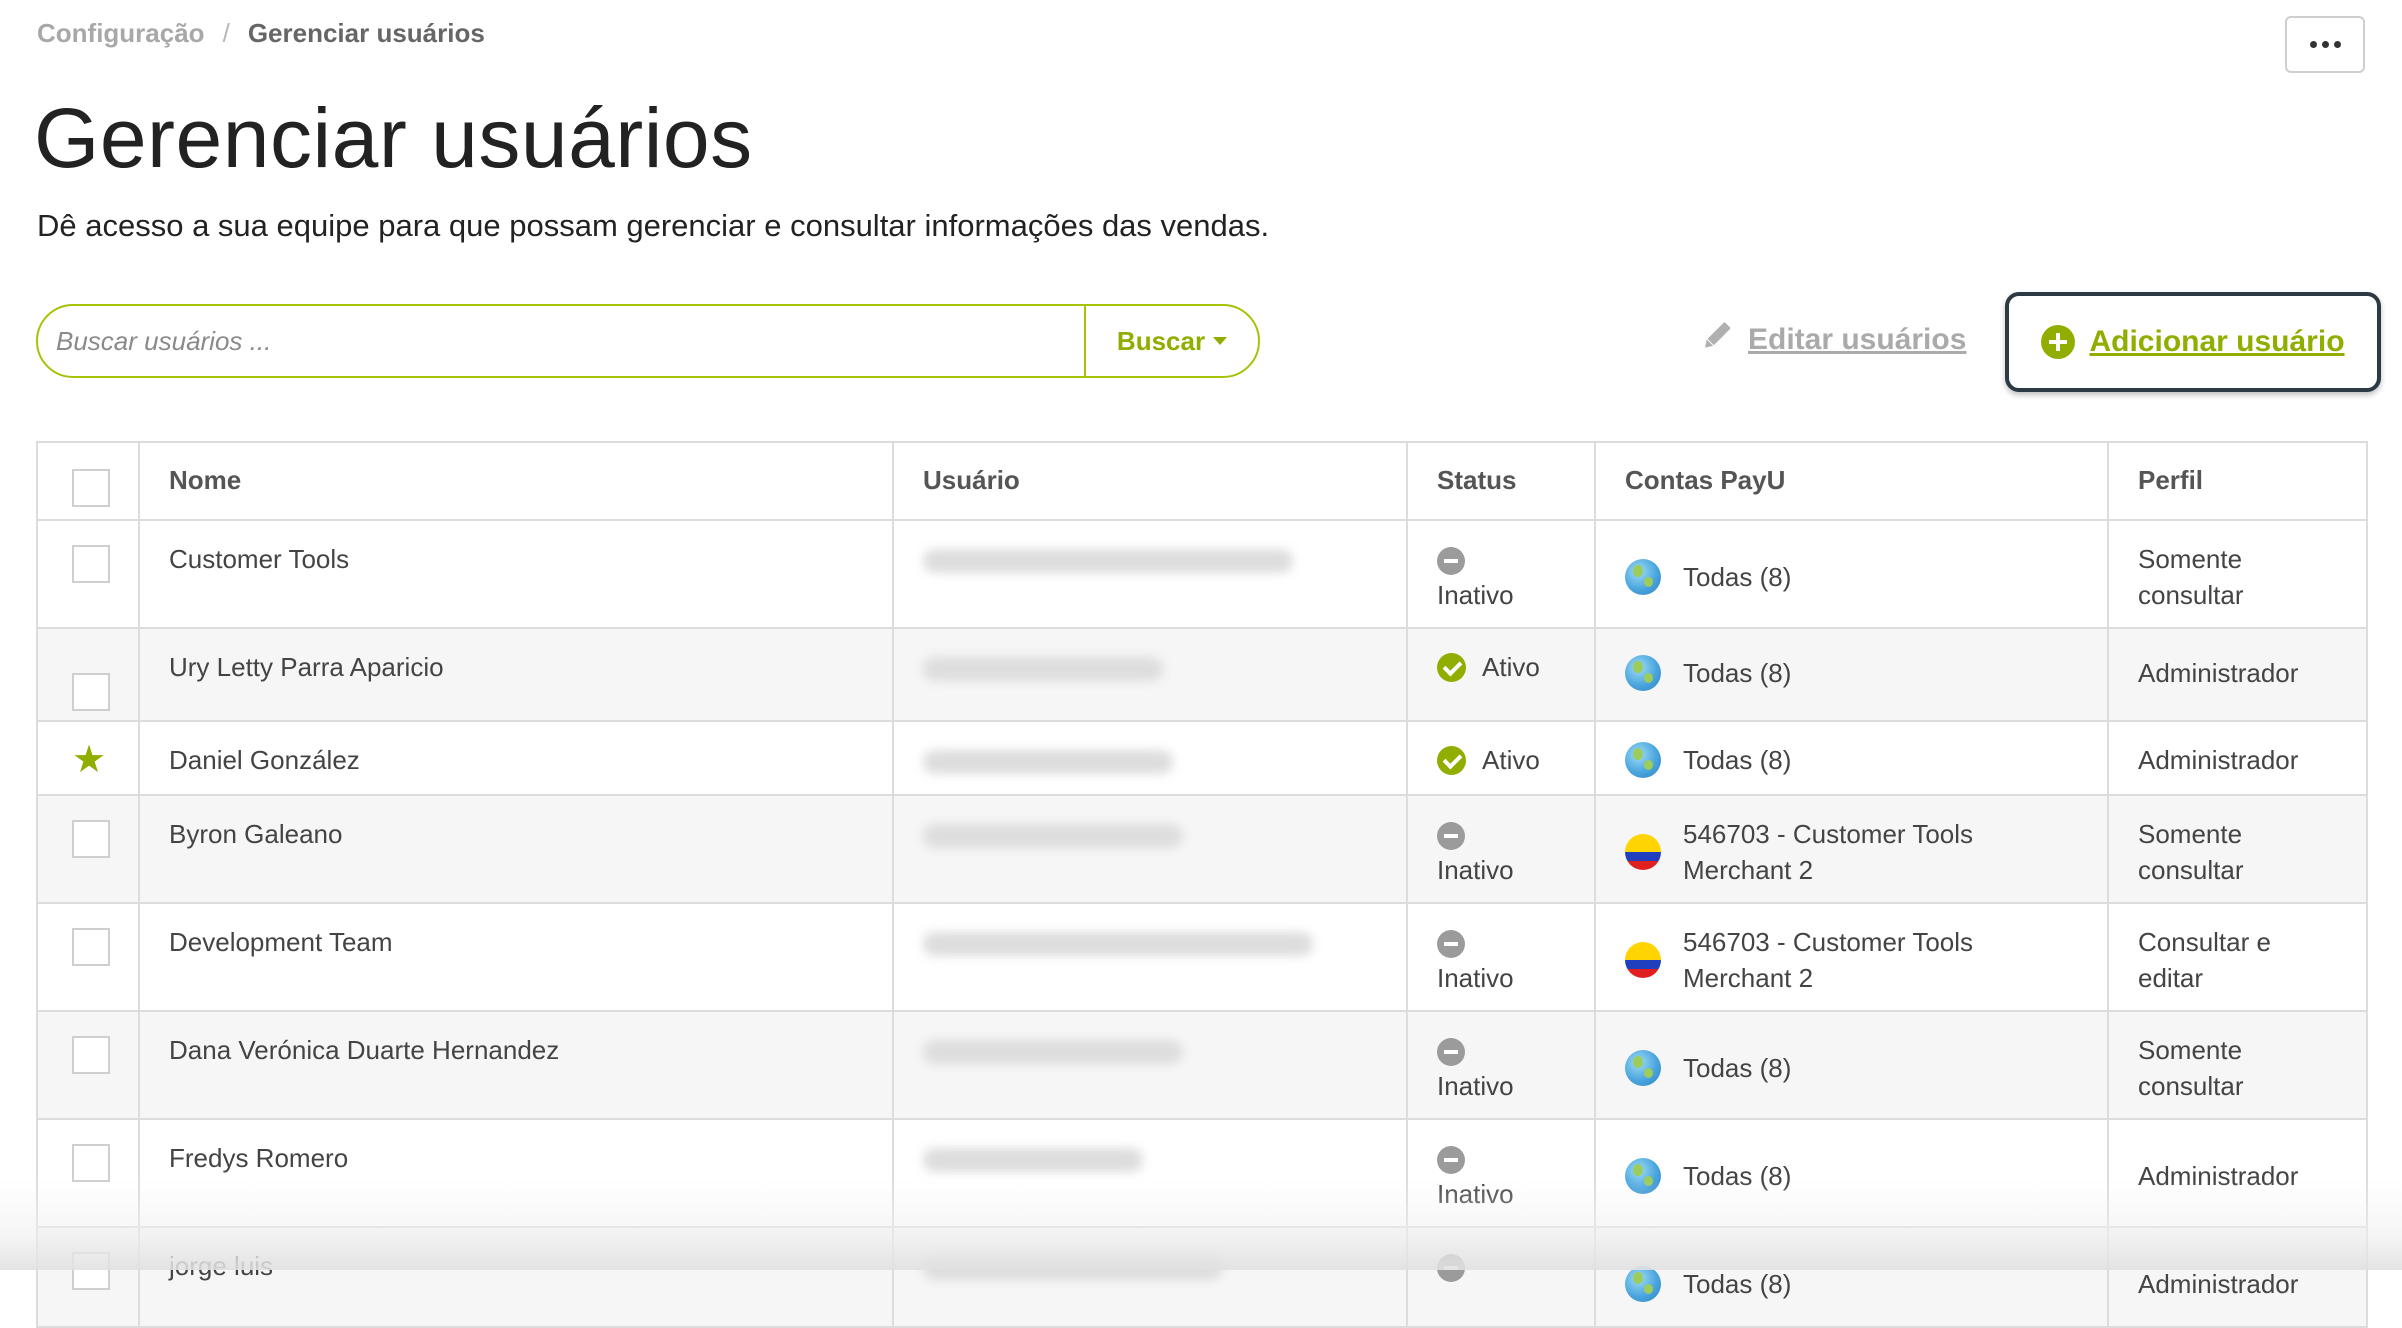 This screenshot has width=2402, height=1328. I want to click on profile-cell: Consultar e editar, so click(2237, 957).